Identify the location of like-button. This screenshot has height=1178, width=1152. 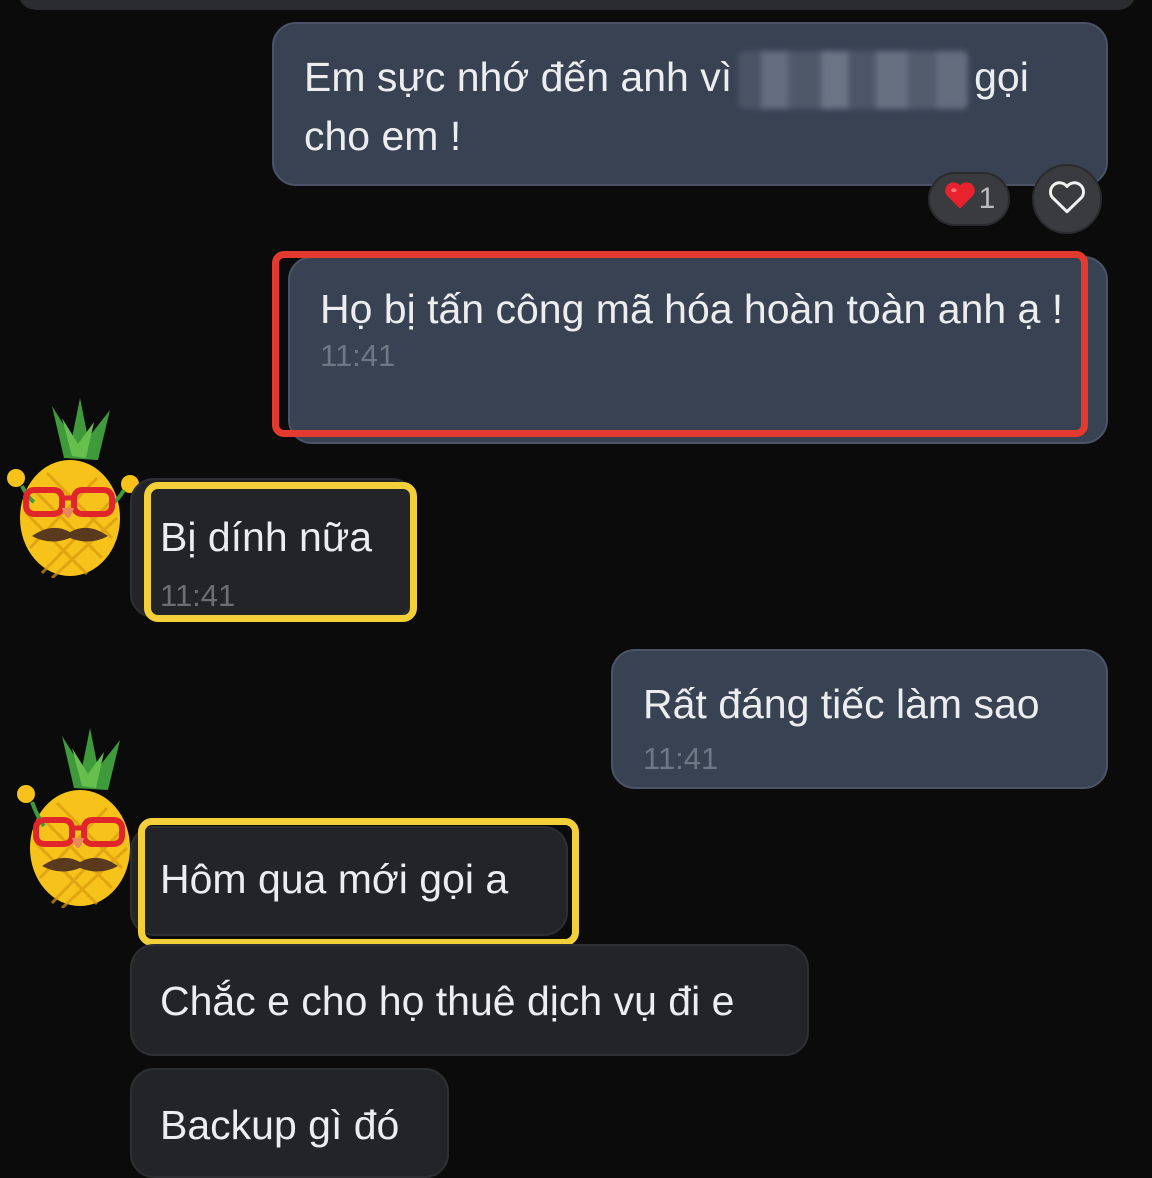
(1067, 199).